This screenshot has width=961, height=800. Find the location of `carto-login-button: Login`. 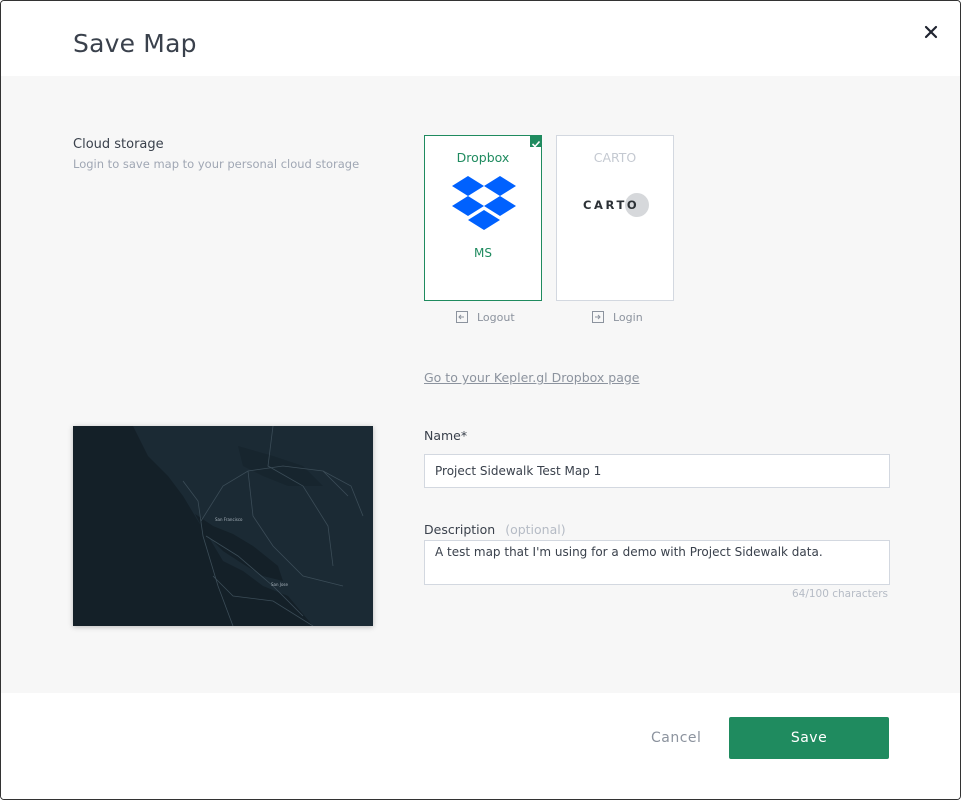

carto-login-button: Login is located at coordinates (617, 317).